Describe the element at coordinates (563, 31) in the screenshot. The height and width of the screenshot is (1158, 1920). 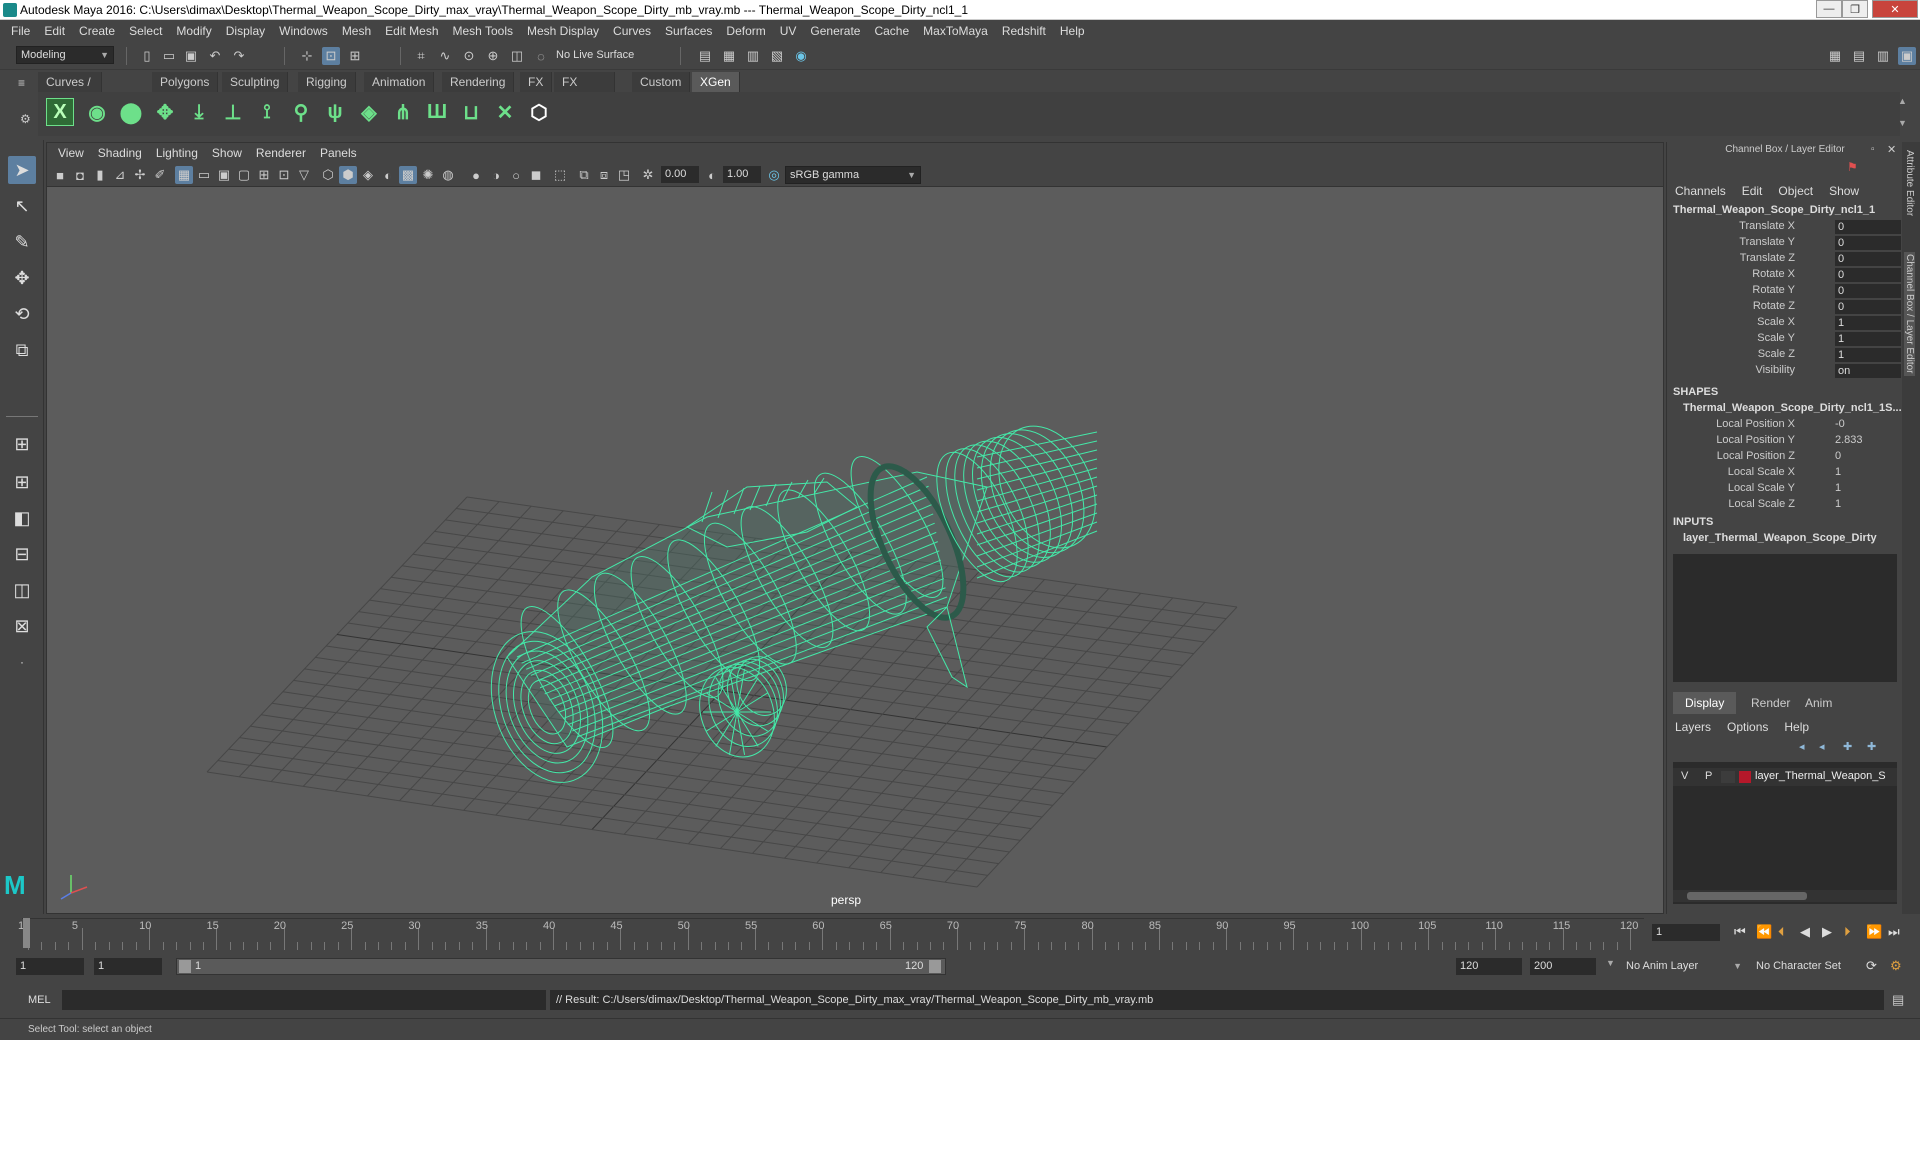
I see `menu-mesh-display: Mesh Display` at that location.